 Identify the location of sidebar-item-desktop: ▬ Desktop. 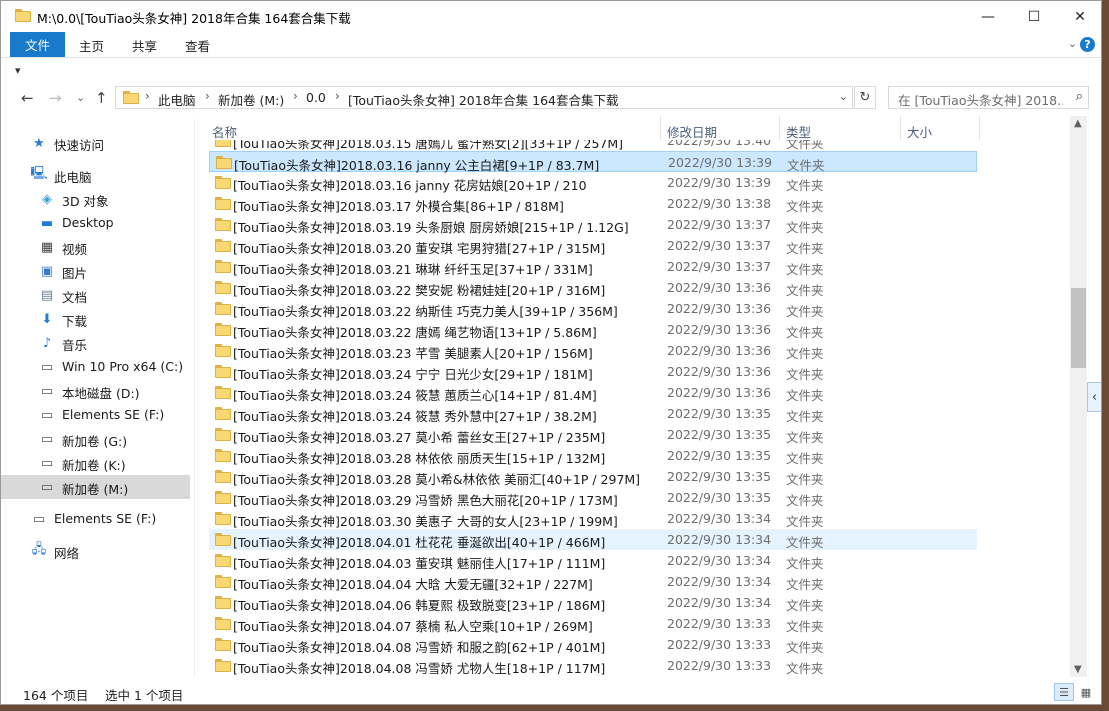
(95, 223).